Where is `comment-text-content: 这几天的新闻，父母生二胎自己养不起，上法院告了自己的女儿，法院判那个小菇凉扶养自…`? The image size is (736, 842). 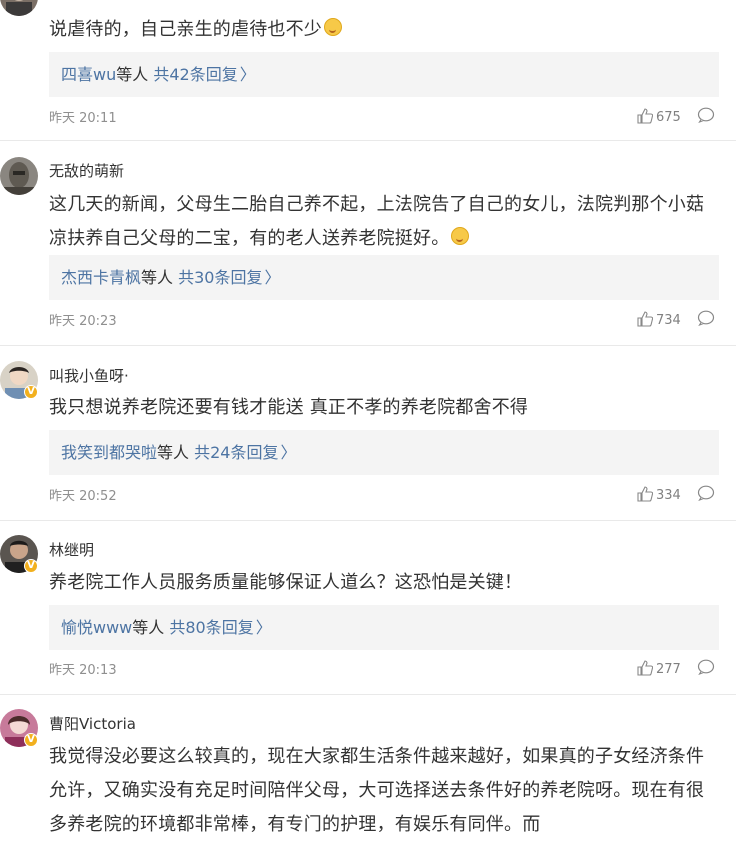 comment-text-content: 这几天的新闻，父母生二胎自己养不起，上法院告了自己的女儿，法院判那个小菇凉扶养自… is located at coordinates (377, 221).